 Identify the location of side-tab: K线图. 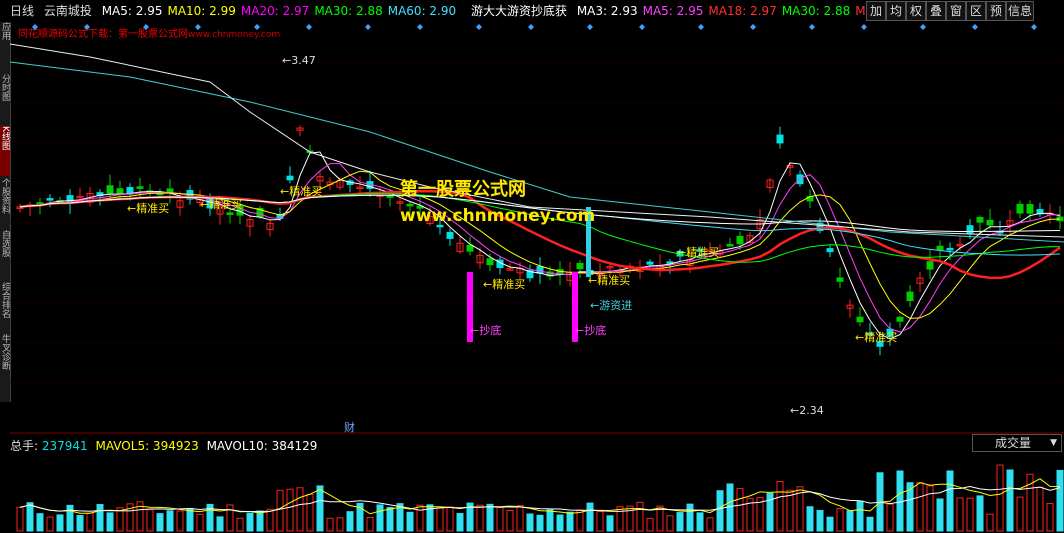
(5, 151).